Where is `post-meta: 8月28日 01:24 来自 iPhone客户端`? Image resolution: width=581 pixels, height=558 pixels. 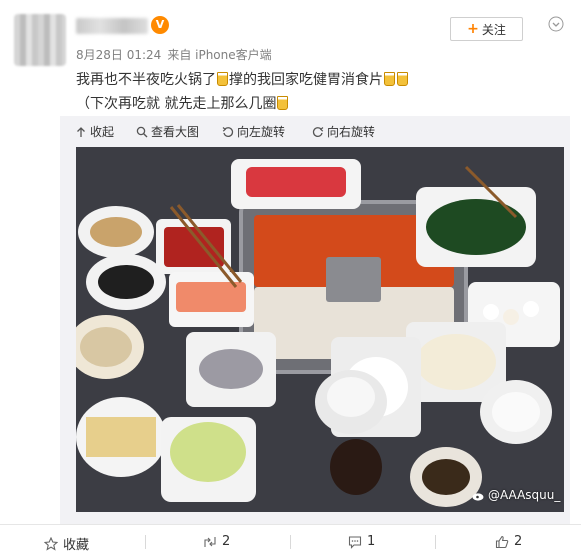 post-meta: 8月28日 01:24 来自 iPhone客户端 is located at coordinates (174, 54).